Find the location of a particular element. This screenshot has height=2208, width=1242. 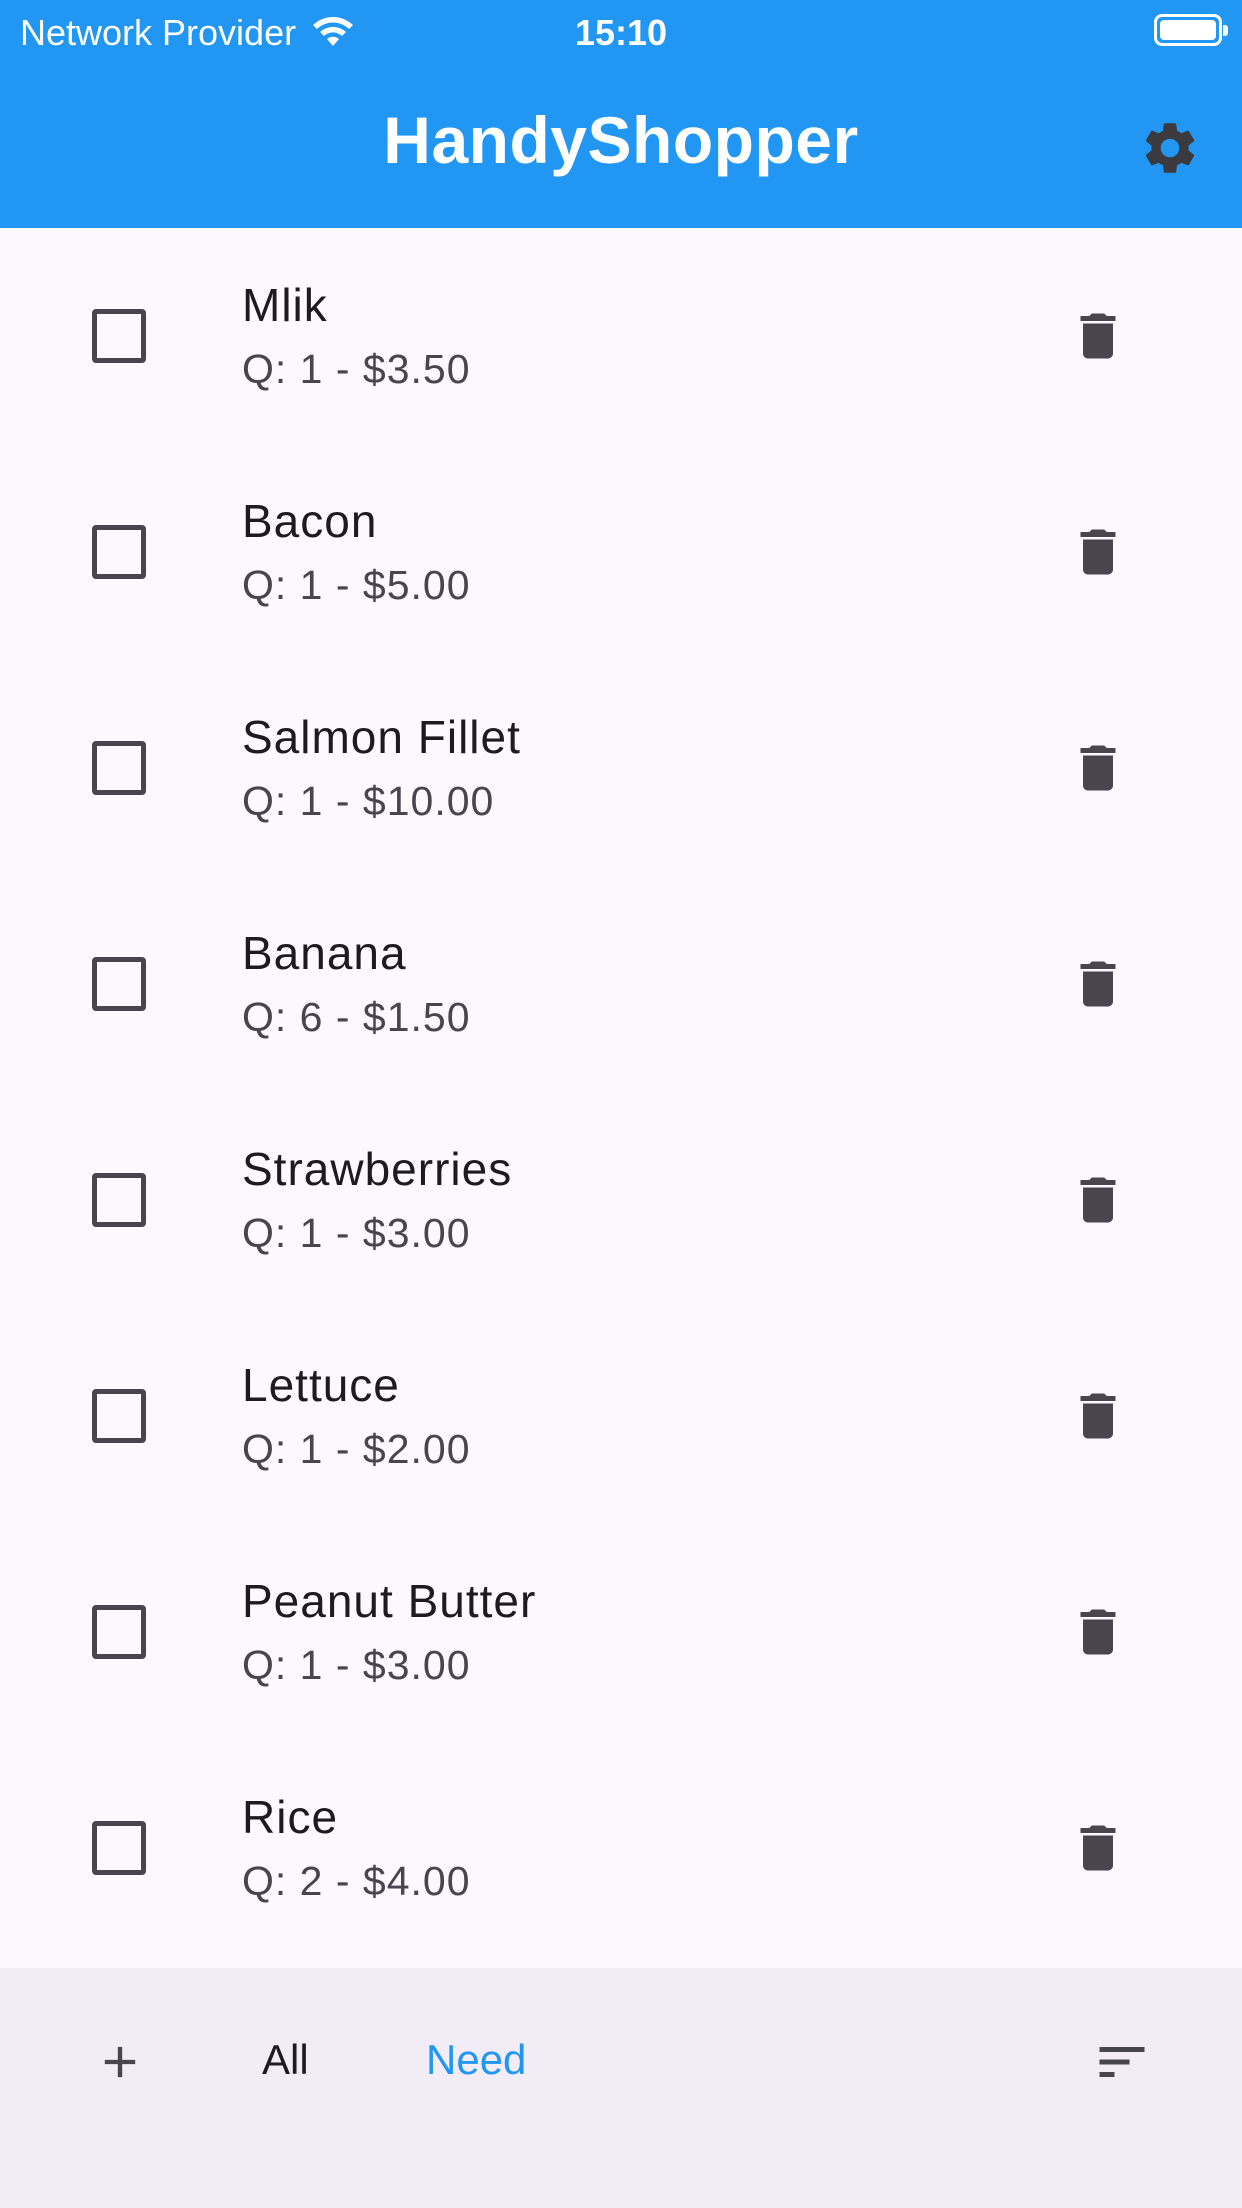

battery-icon is located at coordinates (1191, 30).